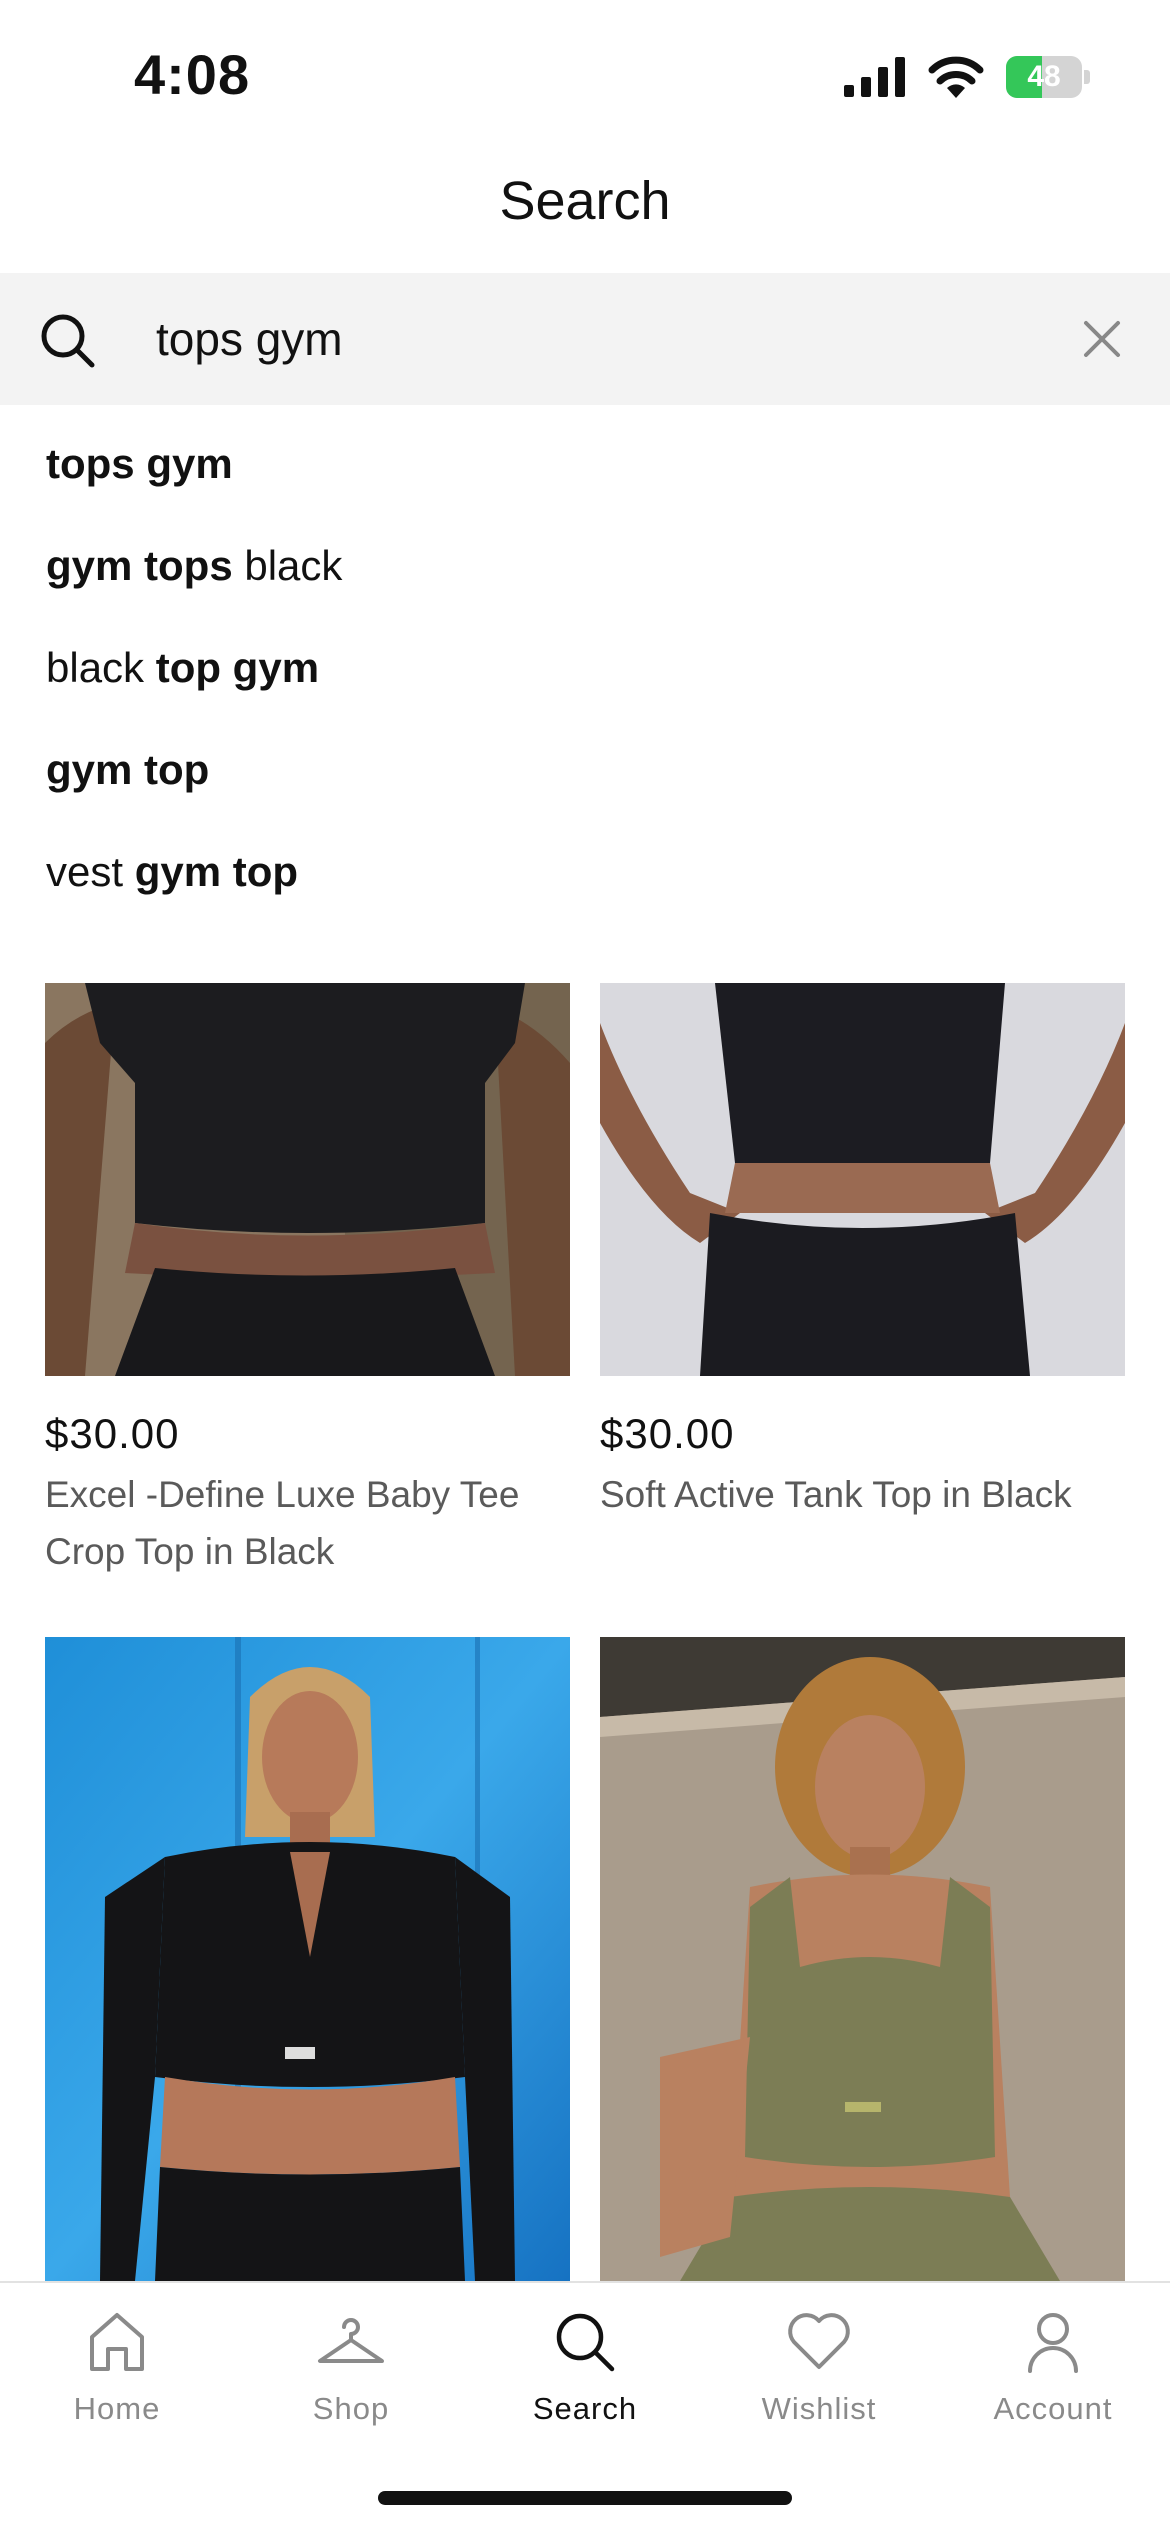  I want to click on wifi-icon, so click(956, 77).